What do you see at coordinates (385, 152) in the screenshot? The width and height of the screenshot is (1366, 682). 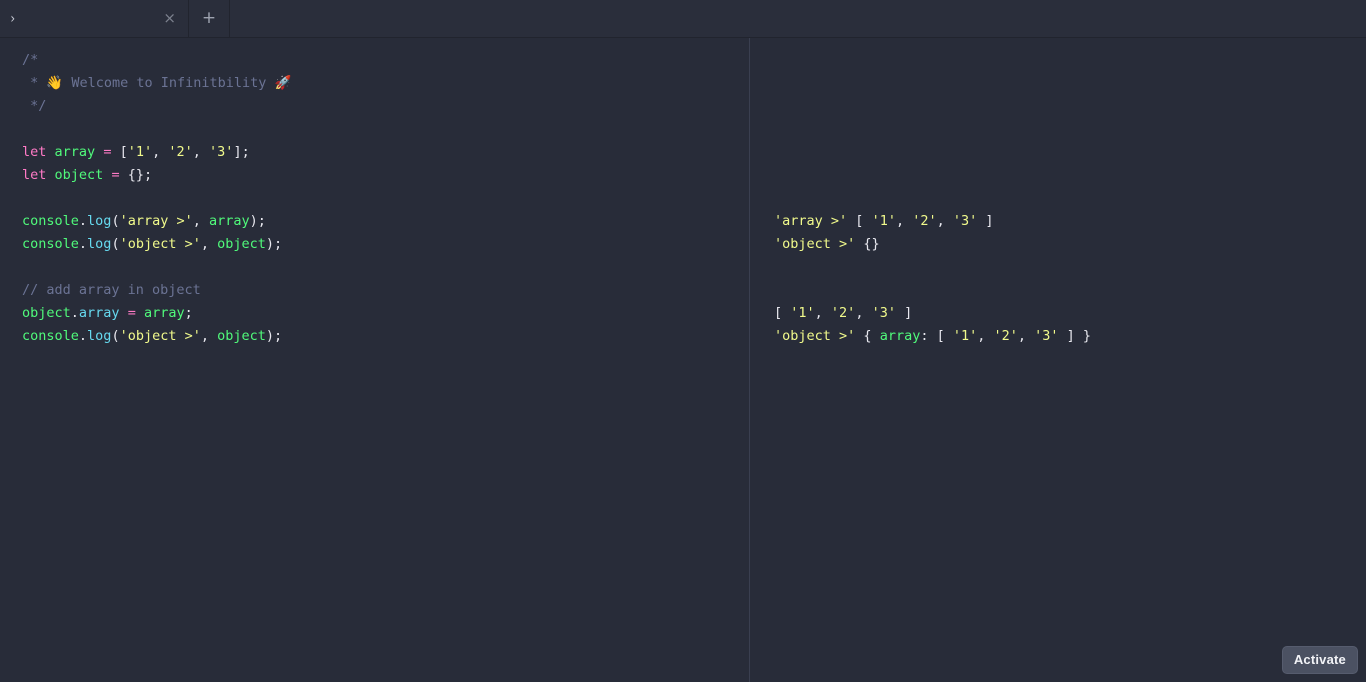 I see `code-line: let array = ['1', '2', '3'];` at bounding box center [385, 152].